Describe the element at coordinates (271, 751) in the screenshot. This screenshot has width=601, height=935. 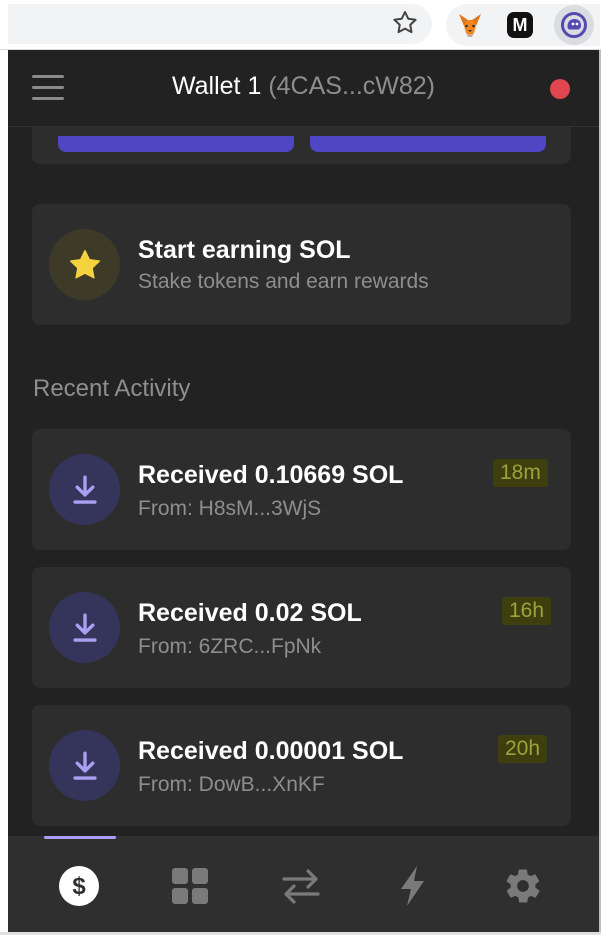
I see `activity-title: Received 0.00001 SOL` at that location.